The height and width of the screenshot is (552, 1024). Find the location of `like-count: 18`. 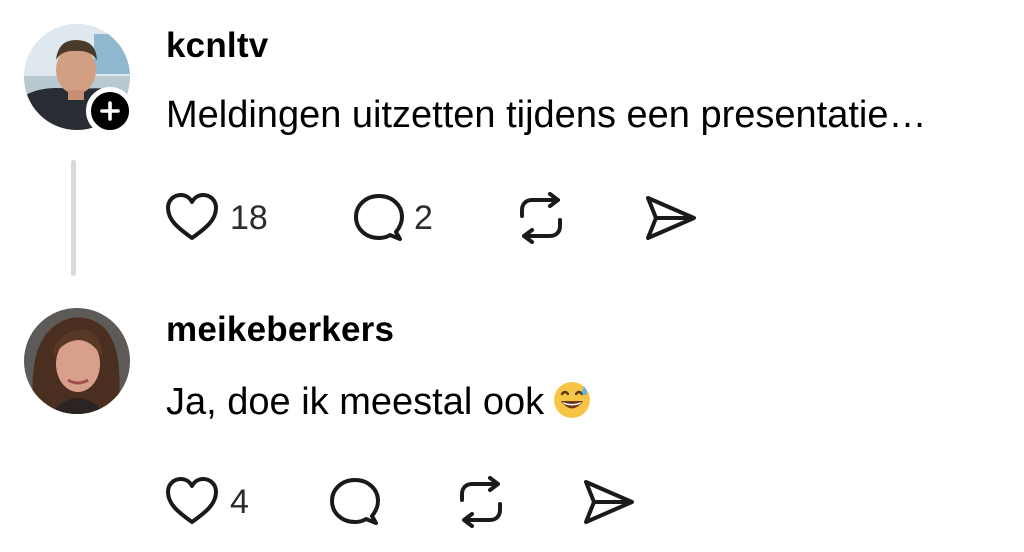

like-count: 18 is located at coordinates (249, 217).